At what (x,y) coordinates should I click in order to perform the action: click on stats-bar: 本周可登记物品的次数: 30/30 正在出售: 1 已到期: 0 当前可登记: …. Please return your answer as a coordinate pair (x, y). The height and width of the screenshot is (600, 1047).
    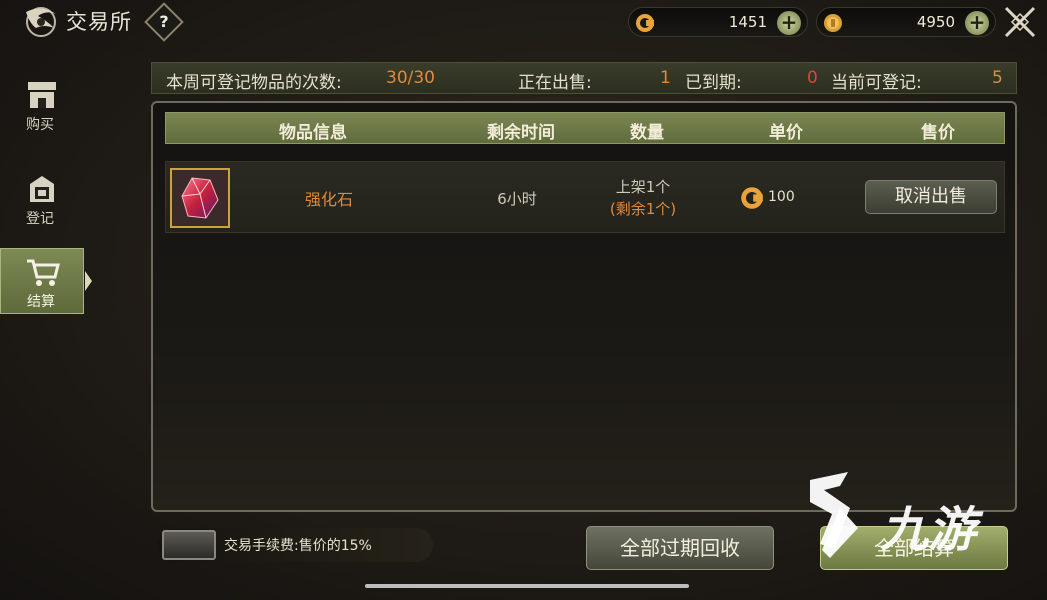
    Looking at the image, I should click on (584, 78).